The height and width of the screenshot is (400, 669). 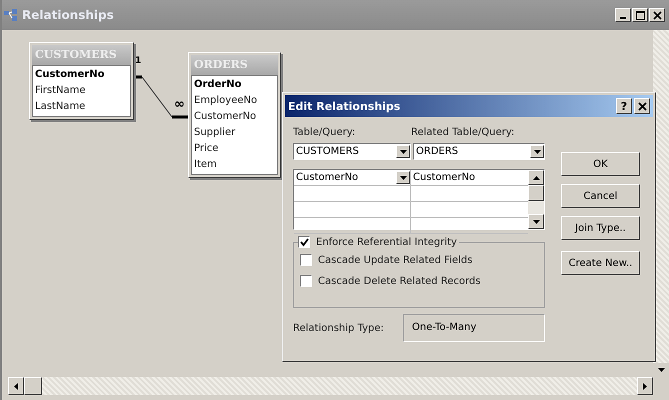 What do you see at coordinates (81, 55) in the screenshot?
I see `table-name: CUSTOMERS` at bounding box center [81, 55].